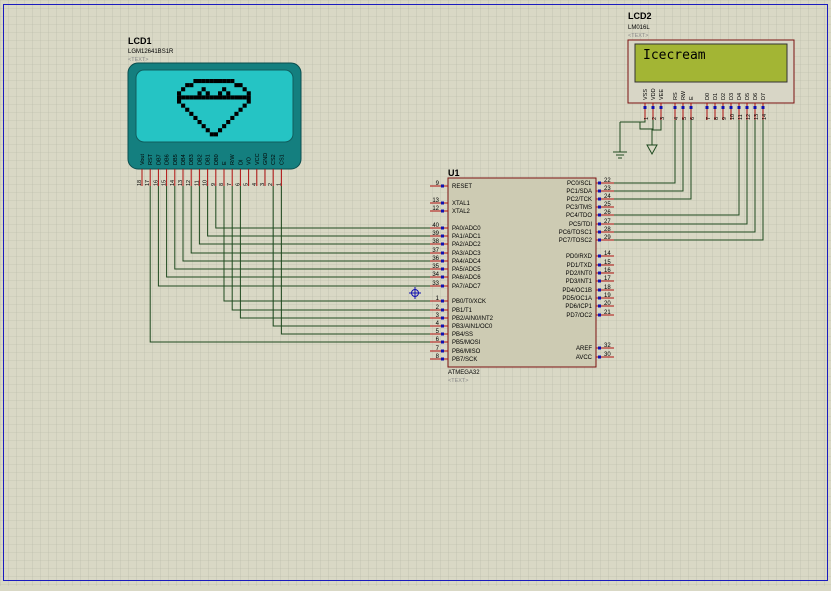  What do you see at coordinates (685, 118) in the screenshot?
I see `lcd2-pin-number: 5` at bounding box center [685, 118].